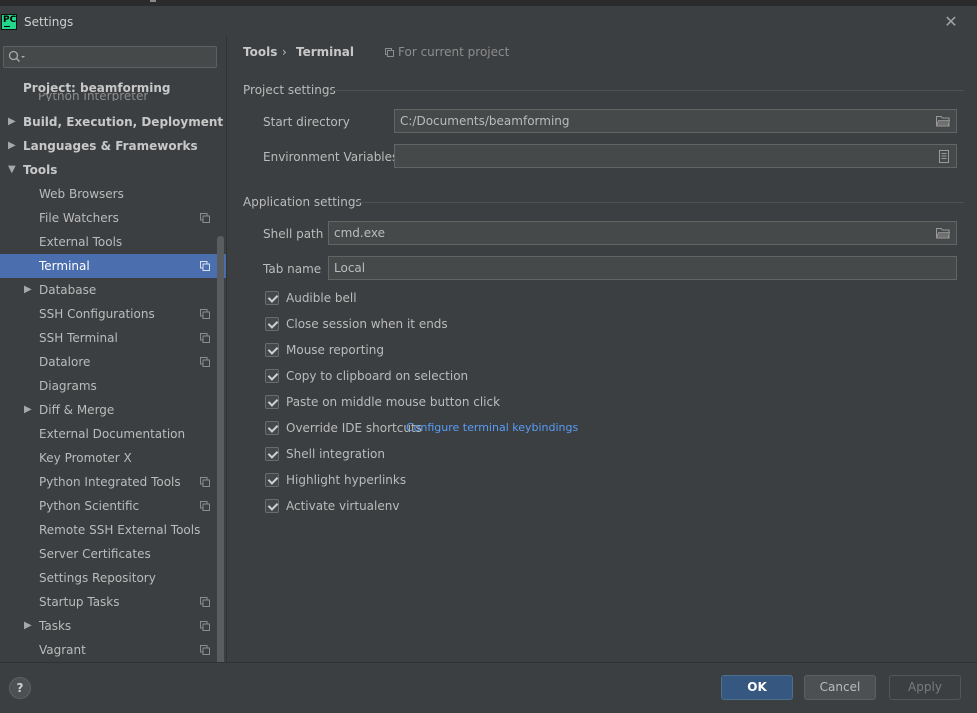 This screenshot has height=713, width=977. Describe the element at coordinates (925, 687) in the screenshot. I see `apply-button: Apply` at that location.